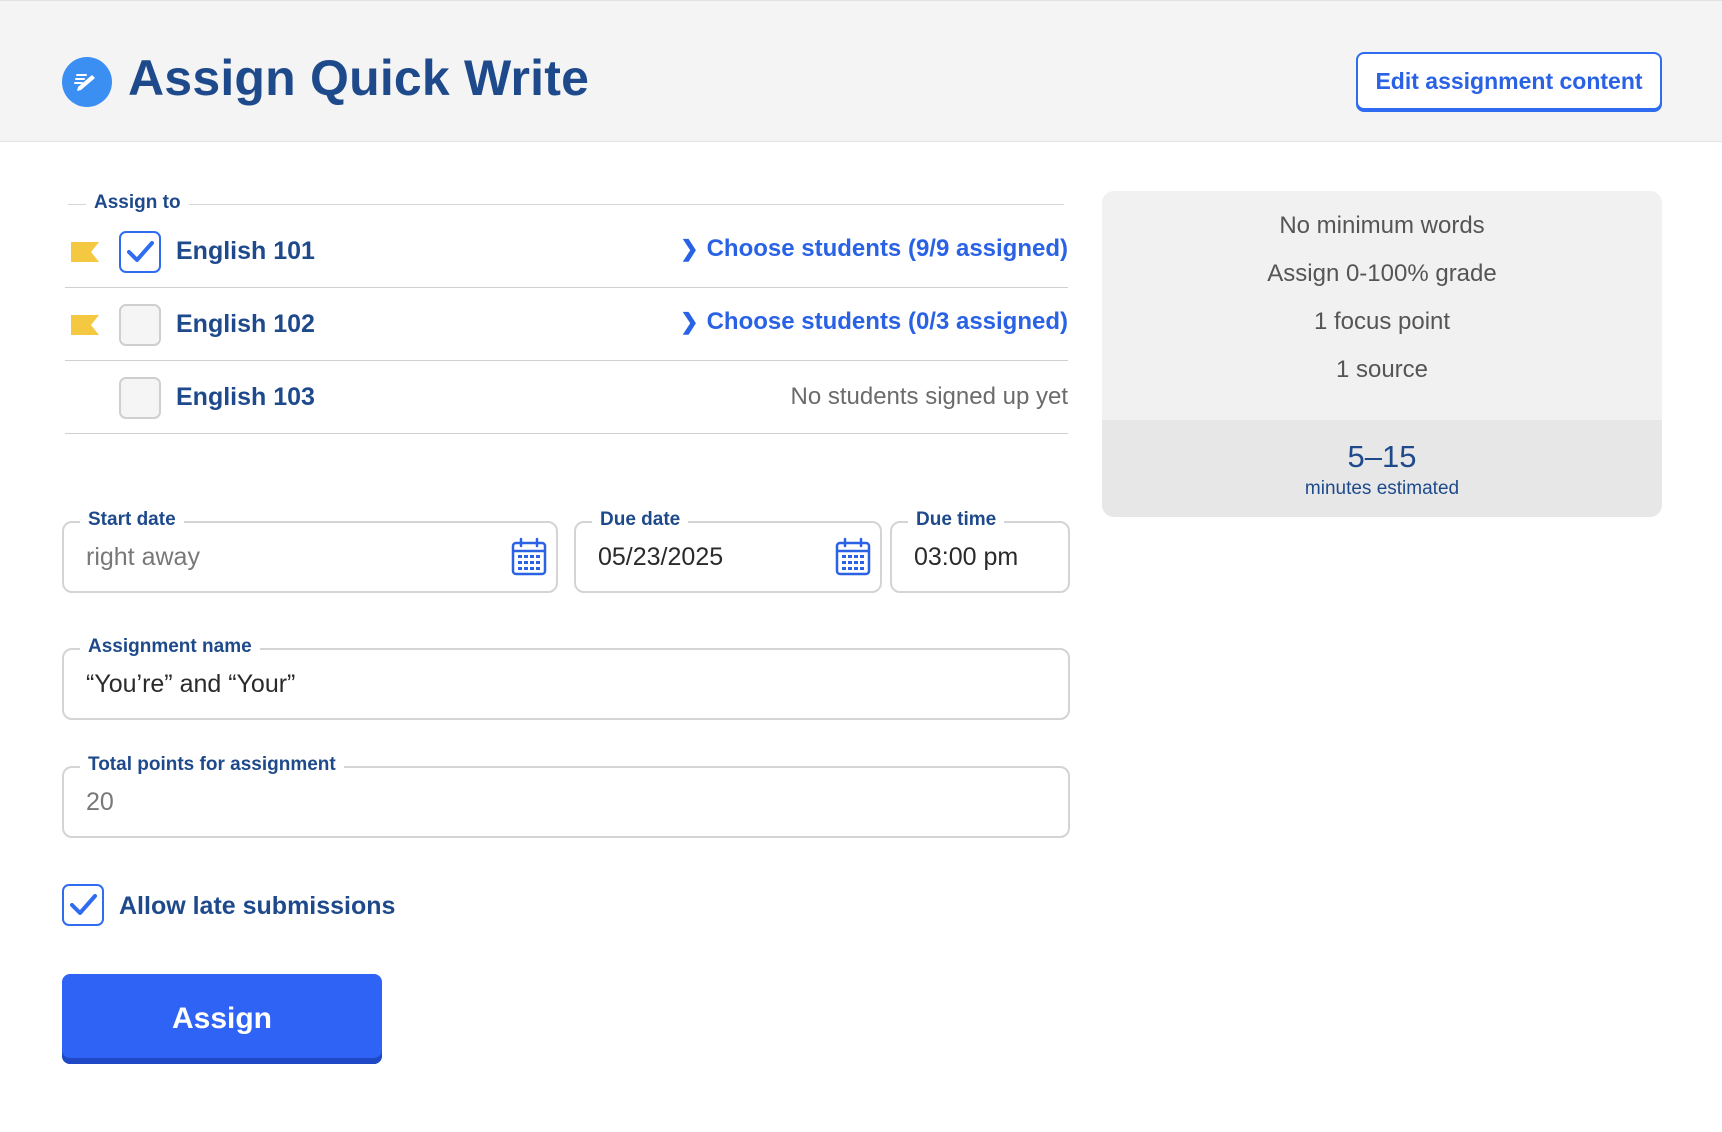 The height and width of the screenshot is (1132, 1722). Describe the element at coordinates (100, 802) in the screenshot. I see `total-points-value: 20` at that location.